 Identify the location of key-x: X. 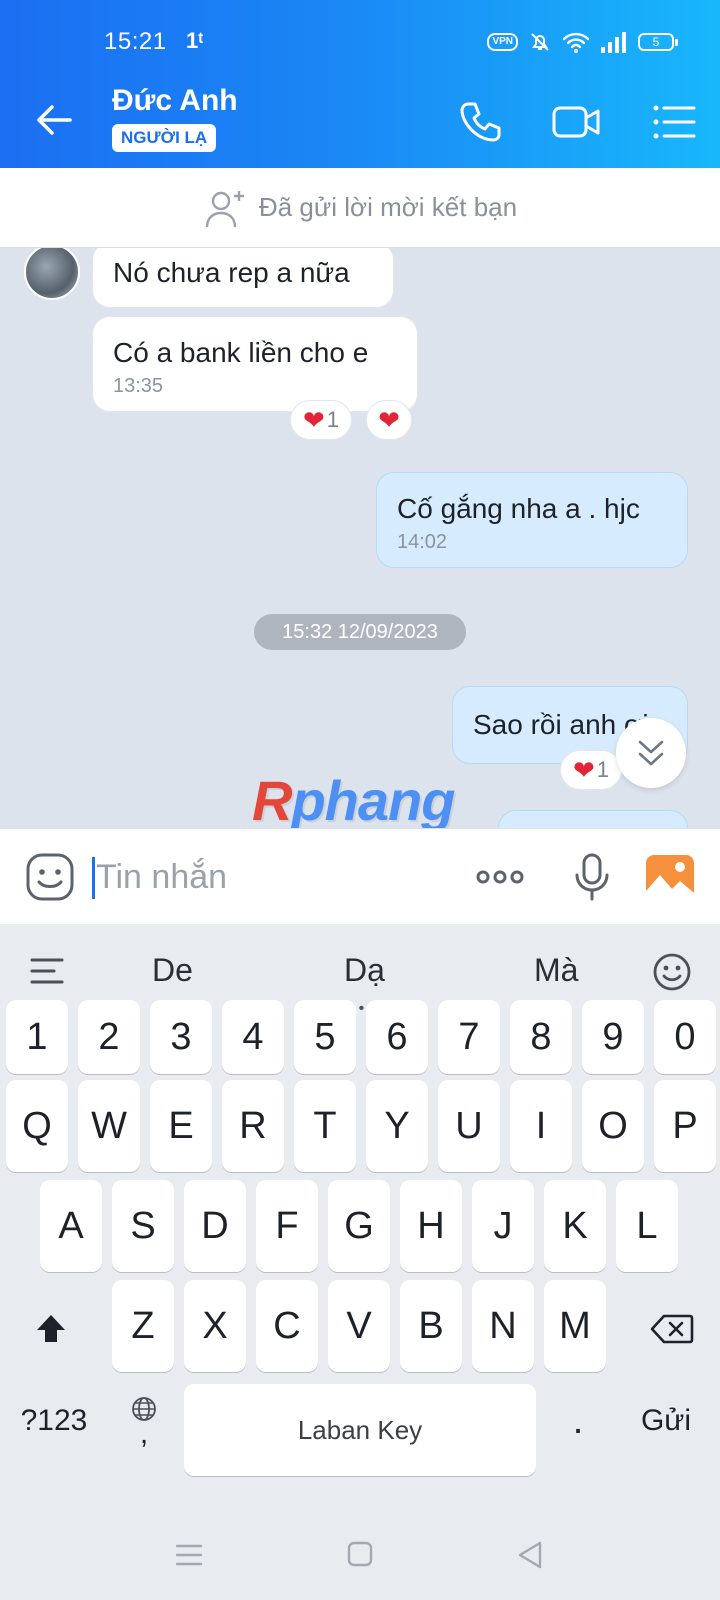
(215, 1326).